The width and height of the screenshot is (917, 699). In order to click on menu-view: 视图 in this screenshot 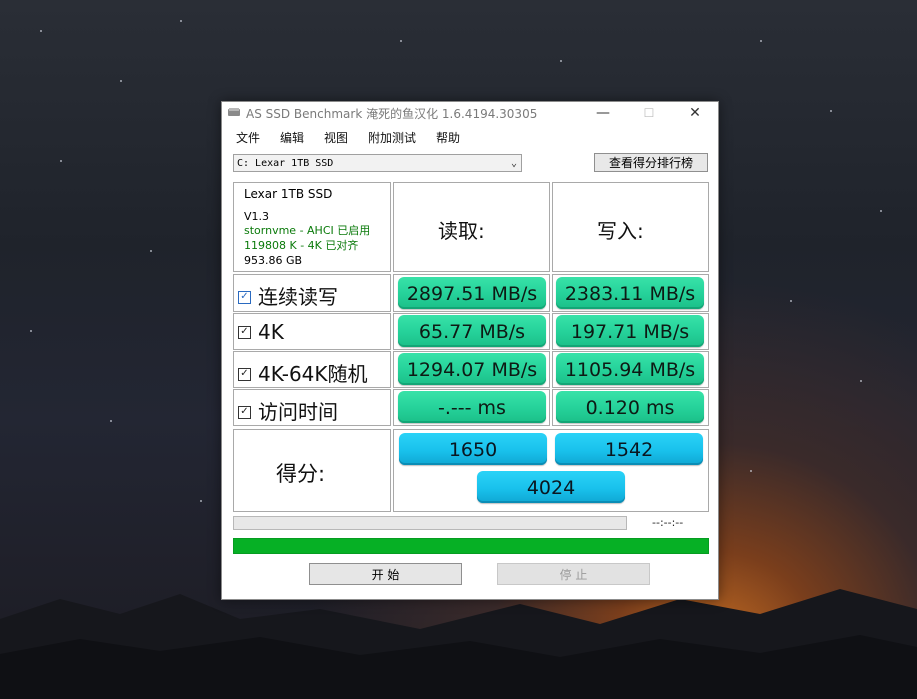, I will do `click(336, 137)`.